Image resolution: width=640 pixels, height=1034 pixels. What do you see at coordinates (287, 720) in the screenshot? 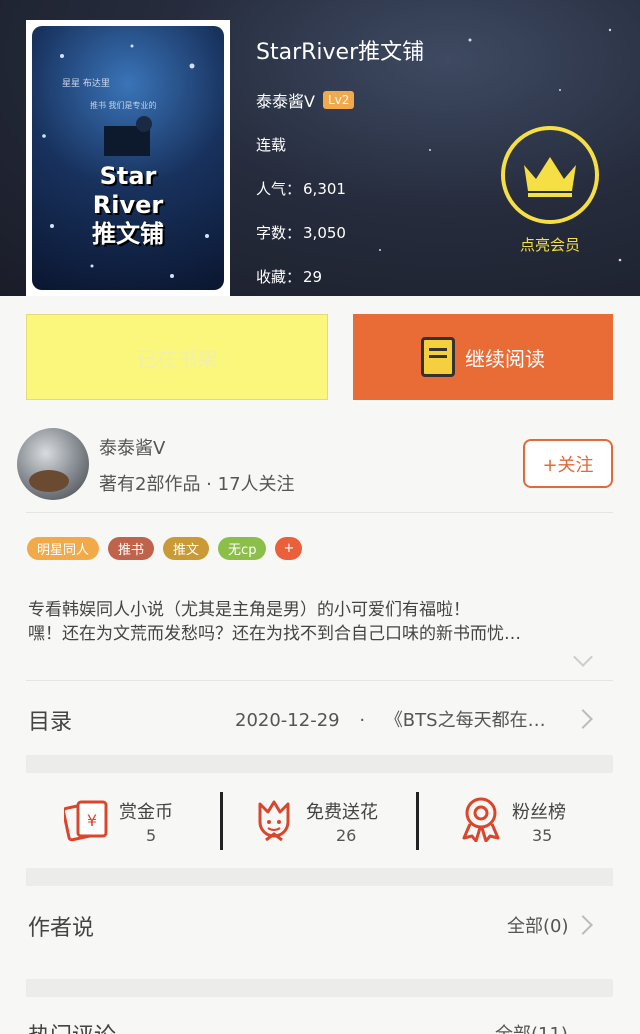
I see `catalog-date: 2020-12-29` at bounding box center [287, 720].